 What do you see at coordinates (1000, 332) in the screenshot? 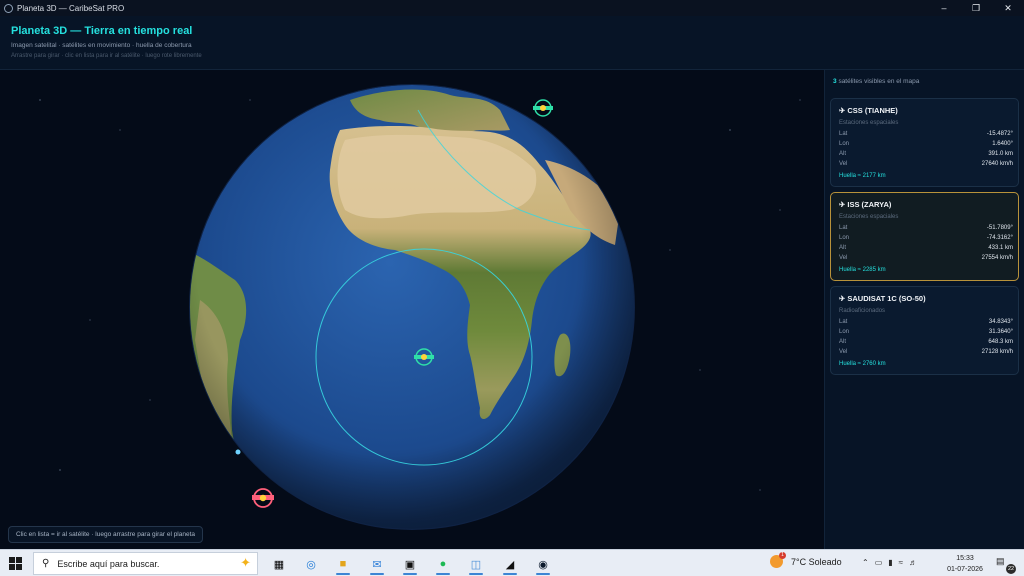
I see `lon-value: 31.3640°` at bounding box center [1000, 332].